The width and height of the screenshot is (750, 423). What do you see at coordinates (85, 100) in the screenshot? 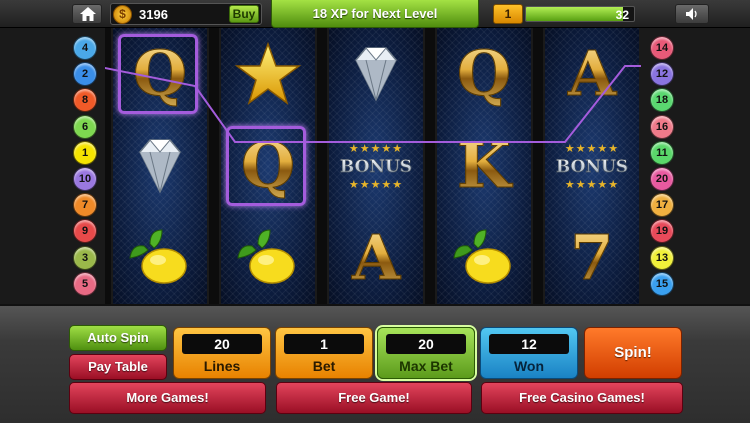
I see `payline-indicator-left: 8` at bounding box center [85, 100].